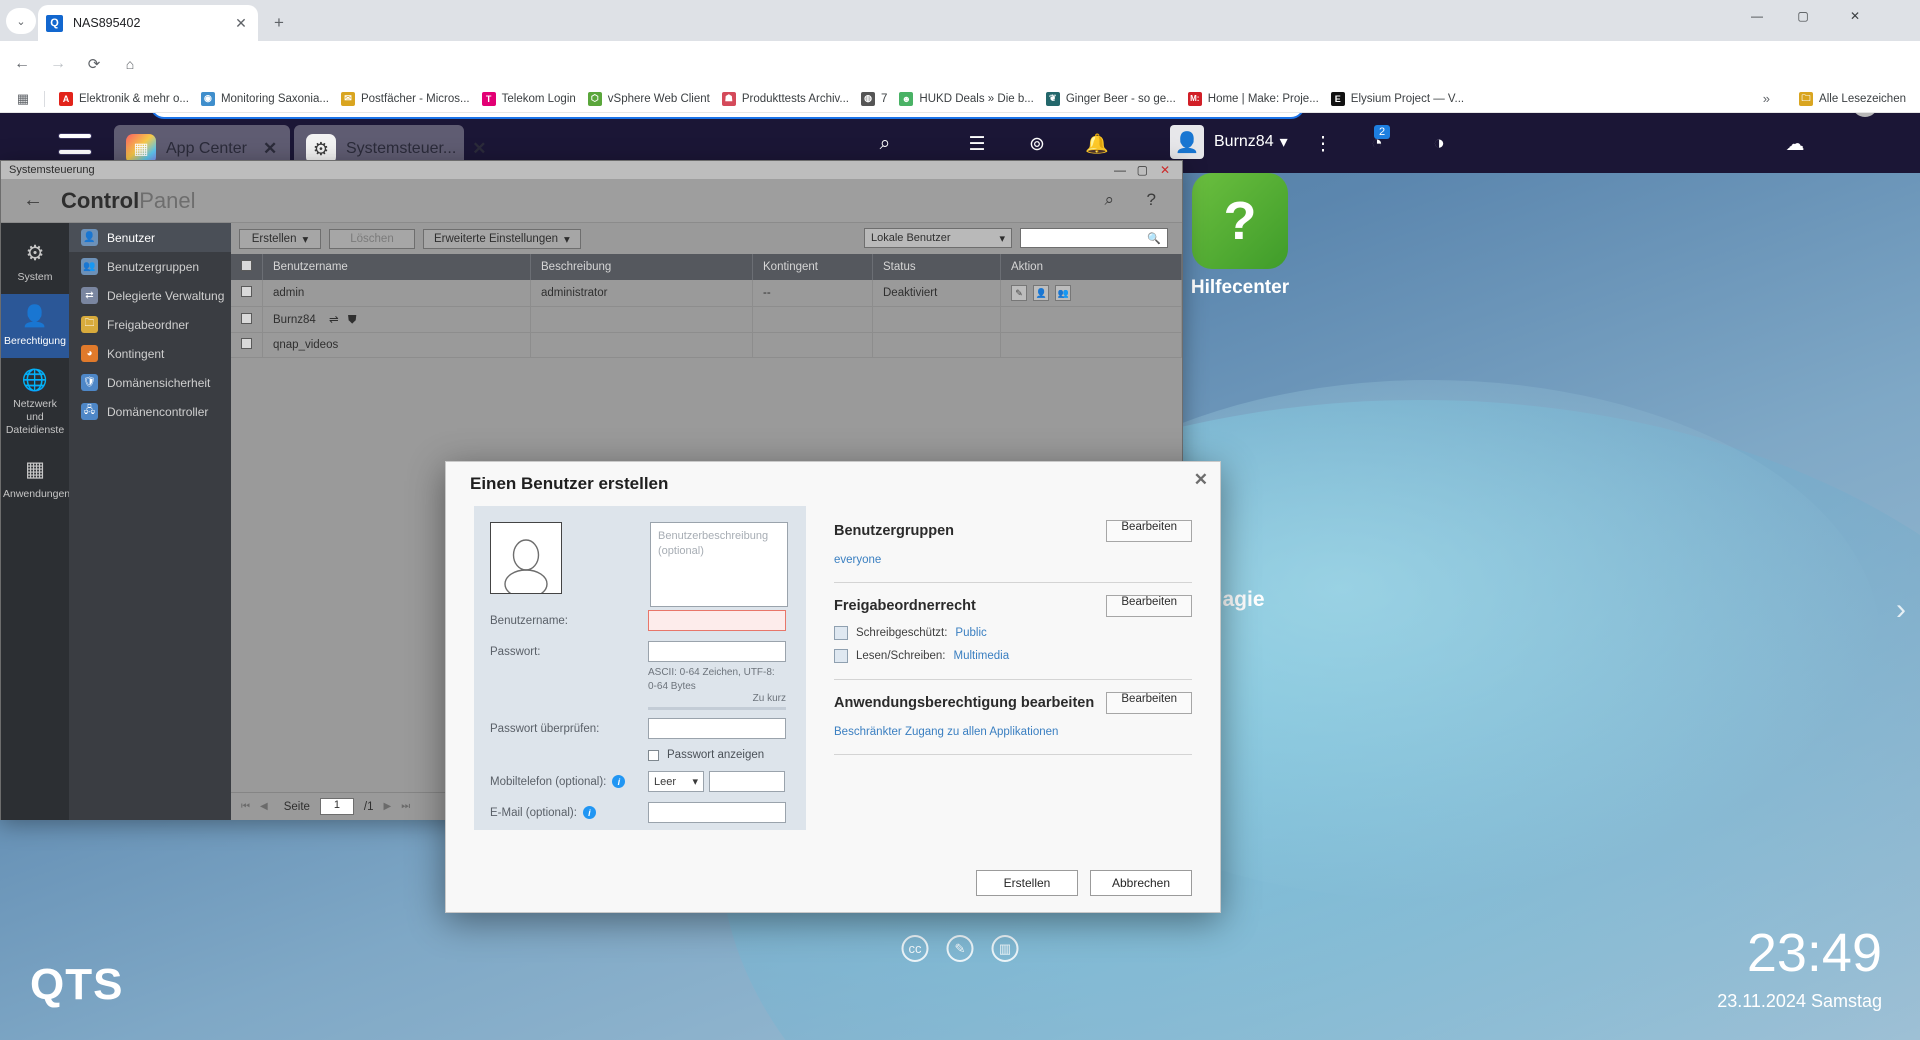 This screenshot has height=1040, width=1920. Describe the element at coordinates (719, 564) in the screenshot. I see `user-description-textarea: Benutzerbeschreibung (optional)` at that location.